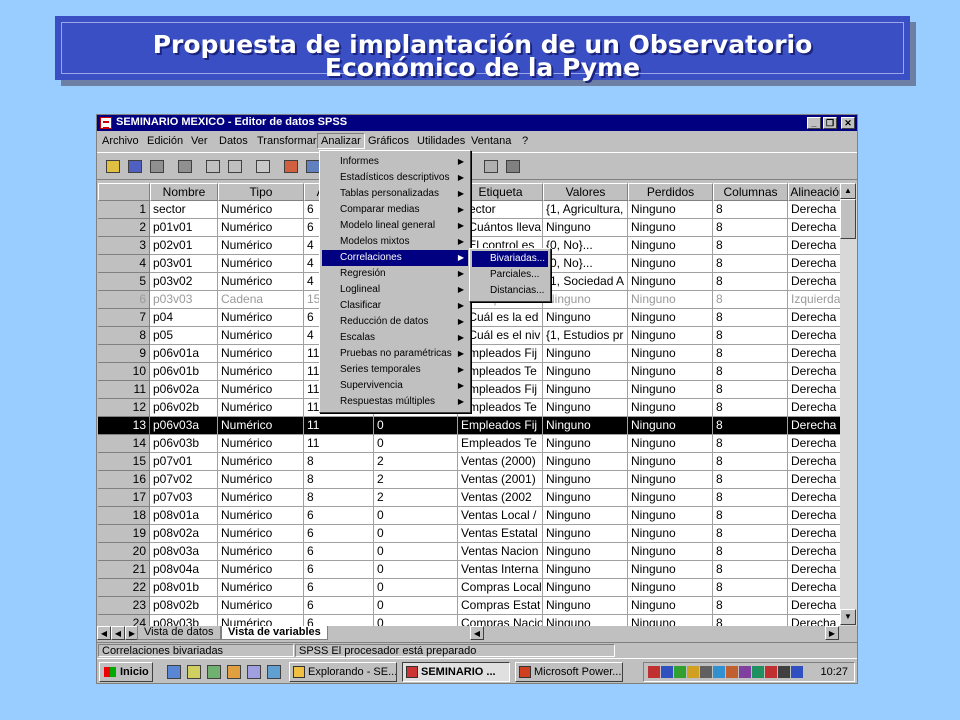 Image resolution: width=960 pixels, height=720 pixels. I want to click on menu-datos: Datos, so click(233, 141).